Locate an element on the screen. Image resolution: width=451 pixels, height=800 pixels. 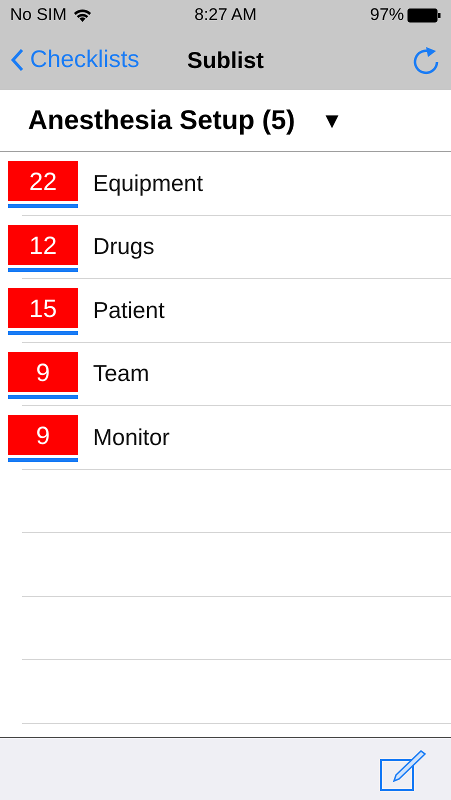
clock: 8:27 AM is located at coordinates (225, 14).